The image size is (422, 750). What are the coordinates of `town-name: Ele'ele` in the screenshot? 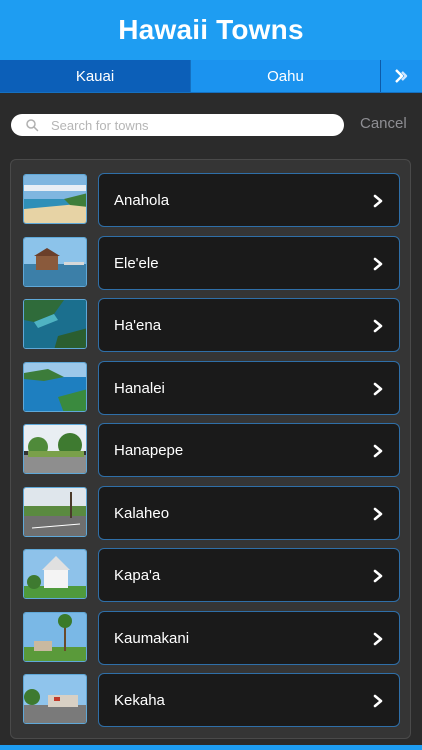 It's located at (136, 263).